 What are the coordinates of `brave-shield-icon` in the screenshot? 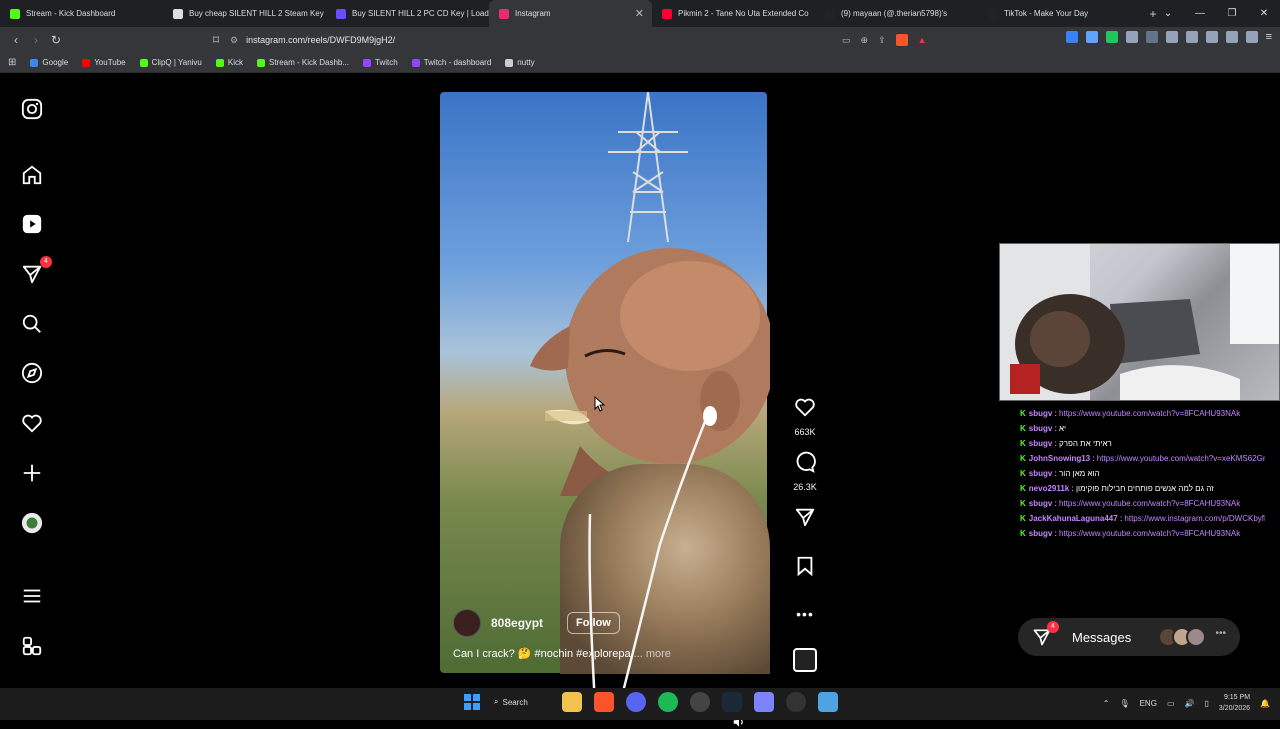 It's located at (901, 40).